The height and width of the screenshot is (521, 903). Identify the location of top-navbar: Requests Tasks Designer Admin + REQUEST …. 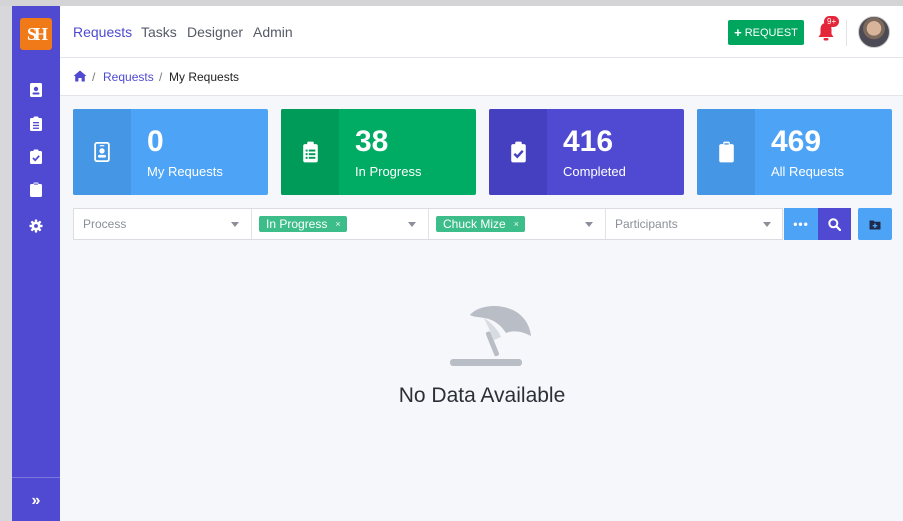
(481, 32).